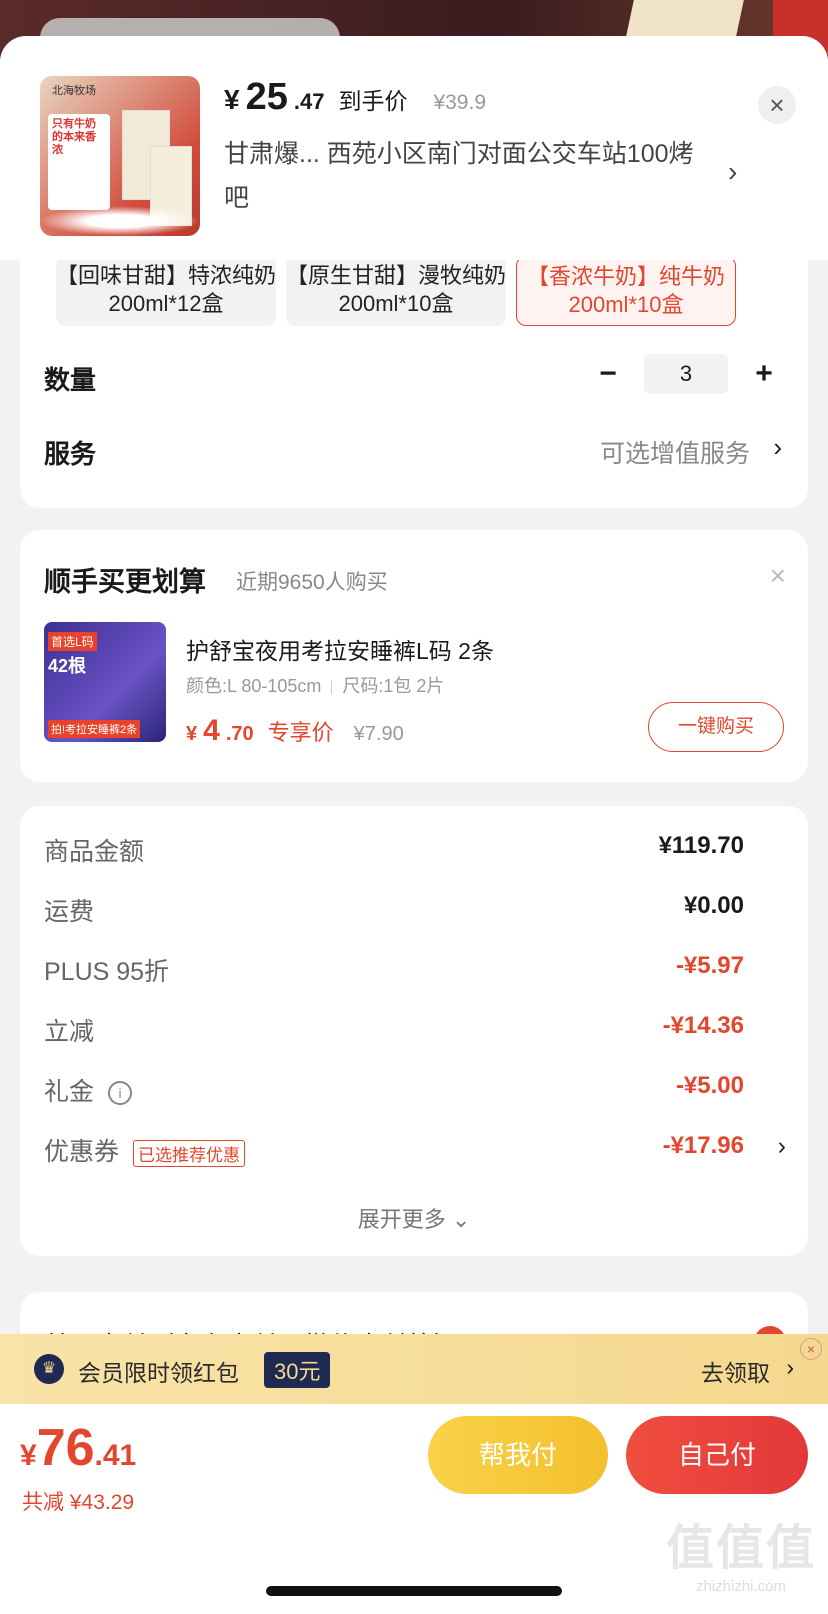  Describe the element at coordinates (49, 1369) in the screenshot. I see `crown-icon: ♛` at that location.